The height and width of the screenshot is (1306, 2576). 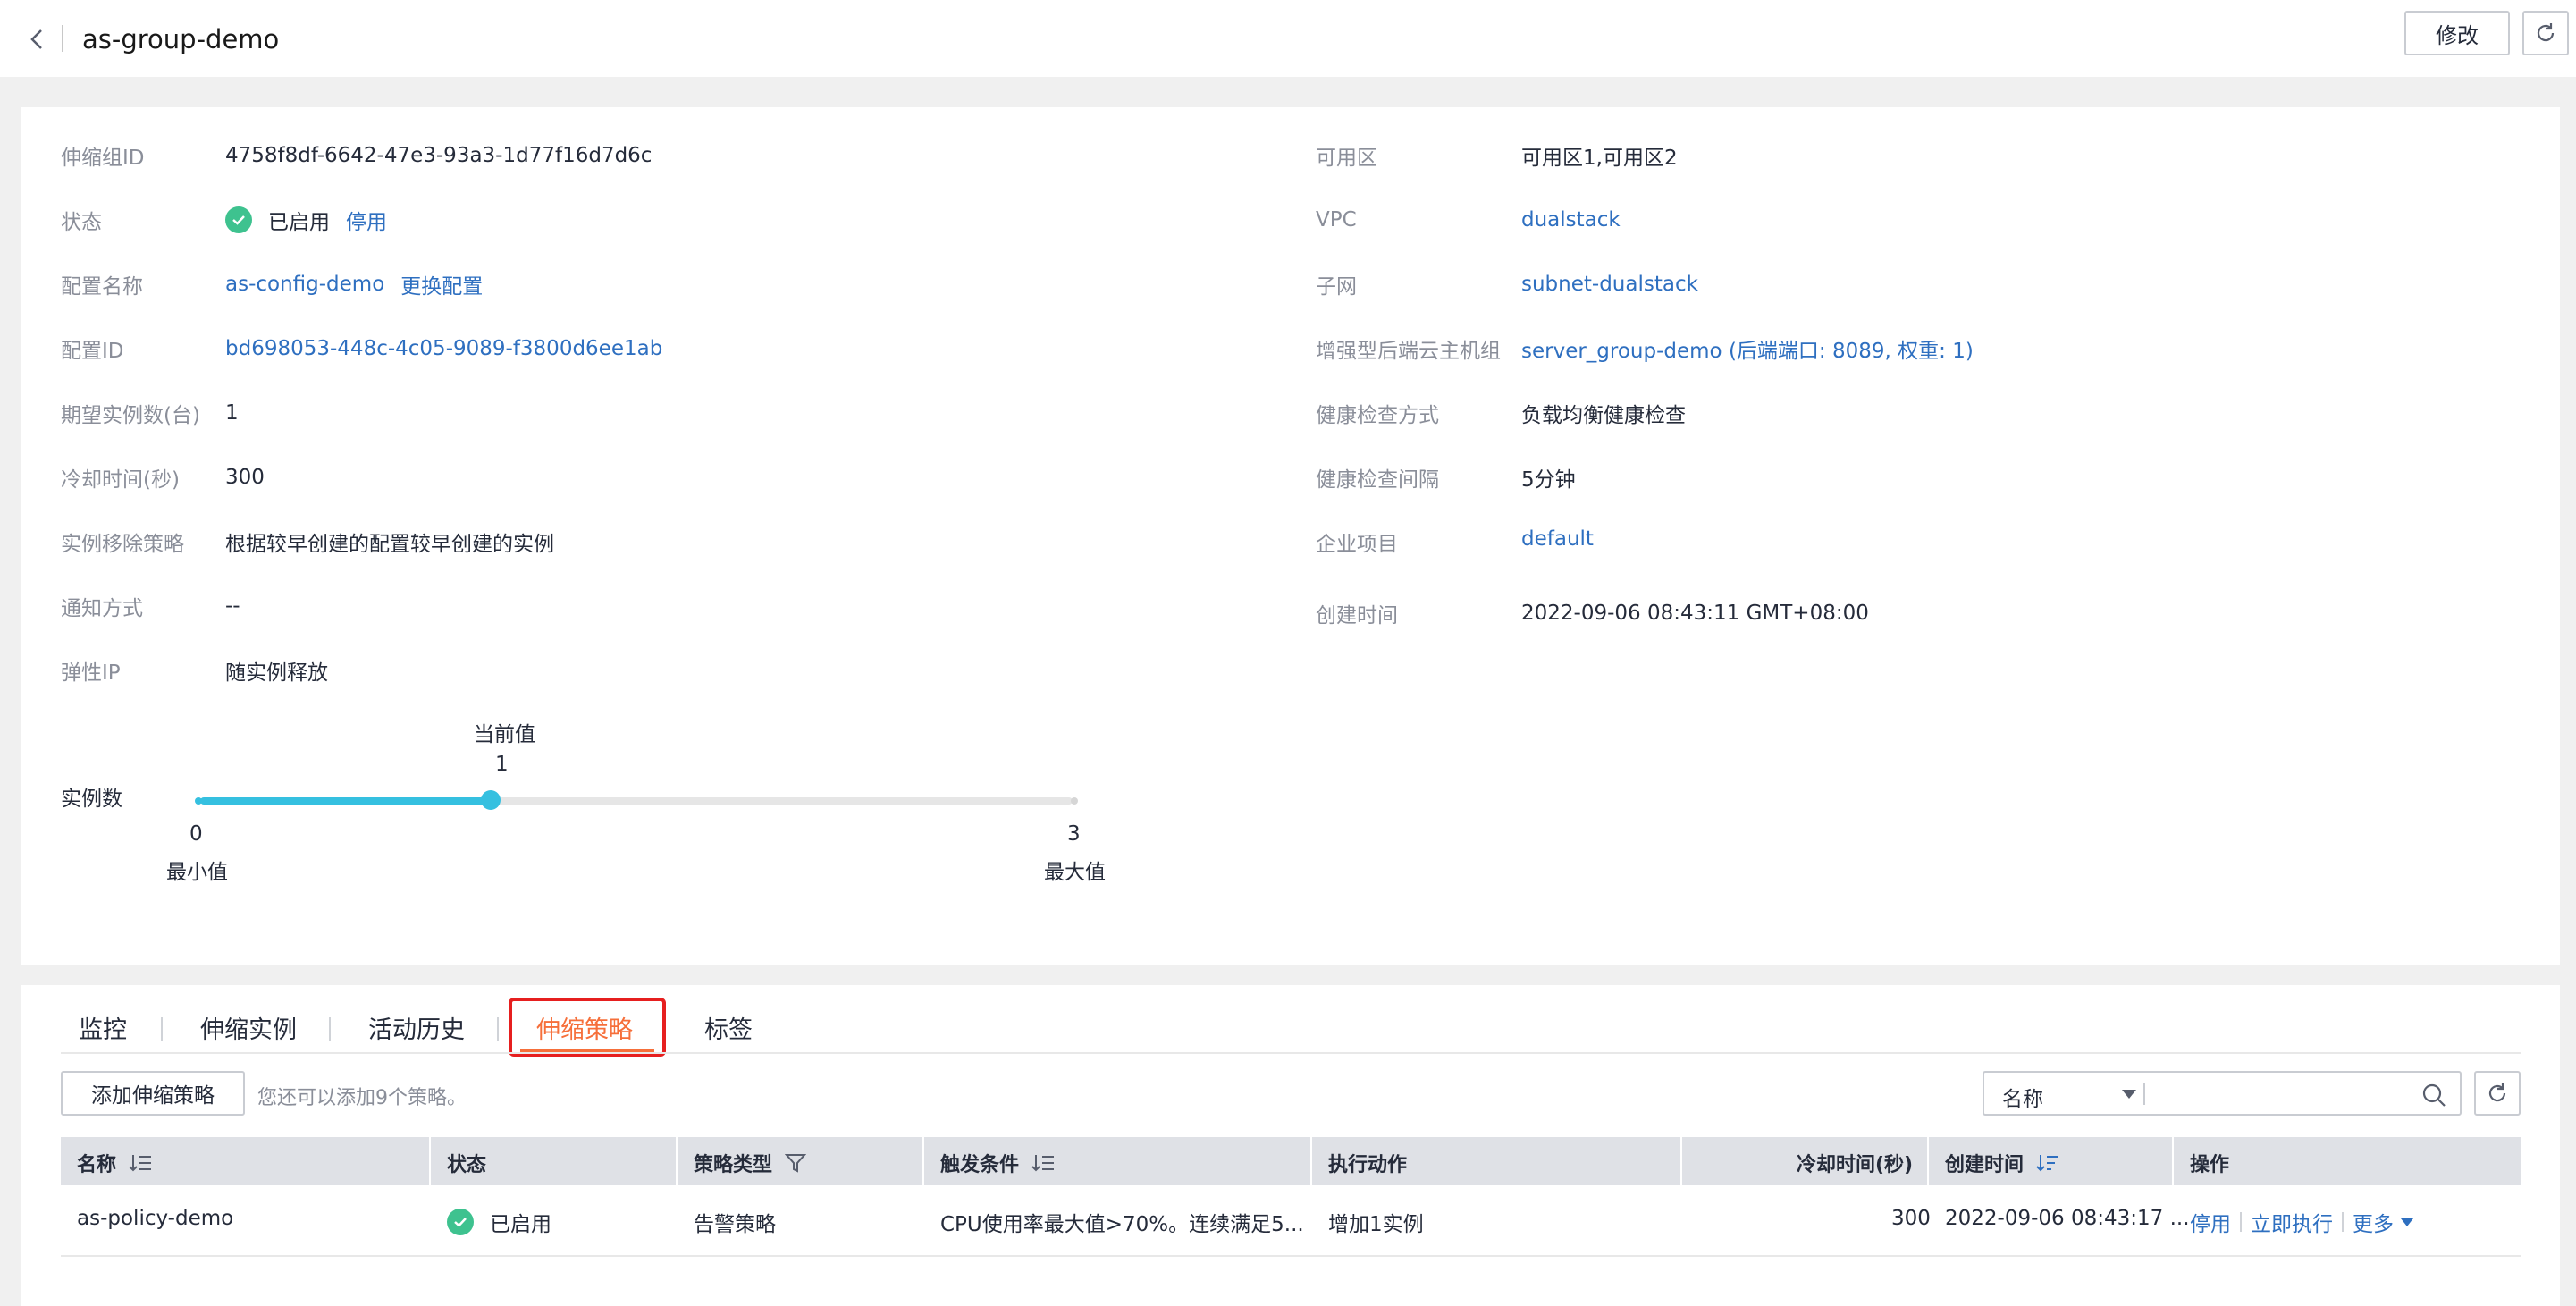 What do you see at coordinates (2292, 1222) in the screenshot?
I see `execute-now-link: 立即执行` at bounding box center [2292, 1222].